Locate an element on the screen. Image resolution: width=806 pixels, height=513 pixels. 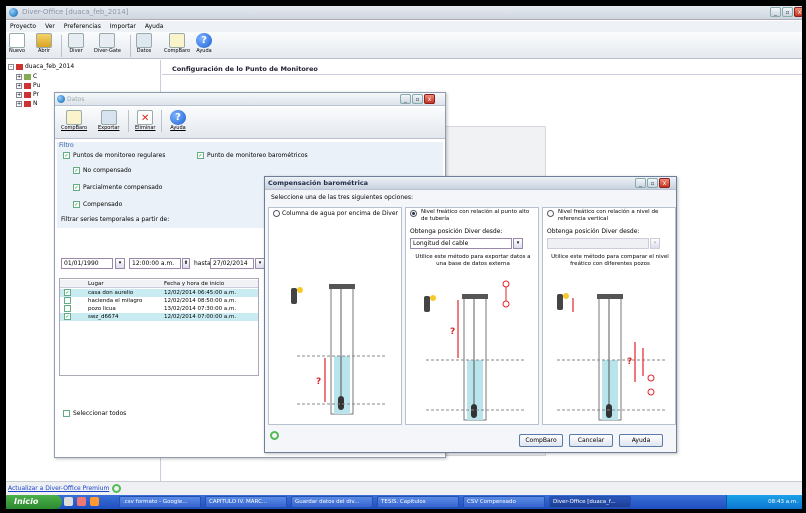
dialog-title: Compensación barométrica is located at coordinates (470, 183).